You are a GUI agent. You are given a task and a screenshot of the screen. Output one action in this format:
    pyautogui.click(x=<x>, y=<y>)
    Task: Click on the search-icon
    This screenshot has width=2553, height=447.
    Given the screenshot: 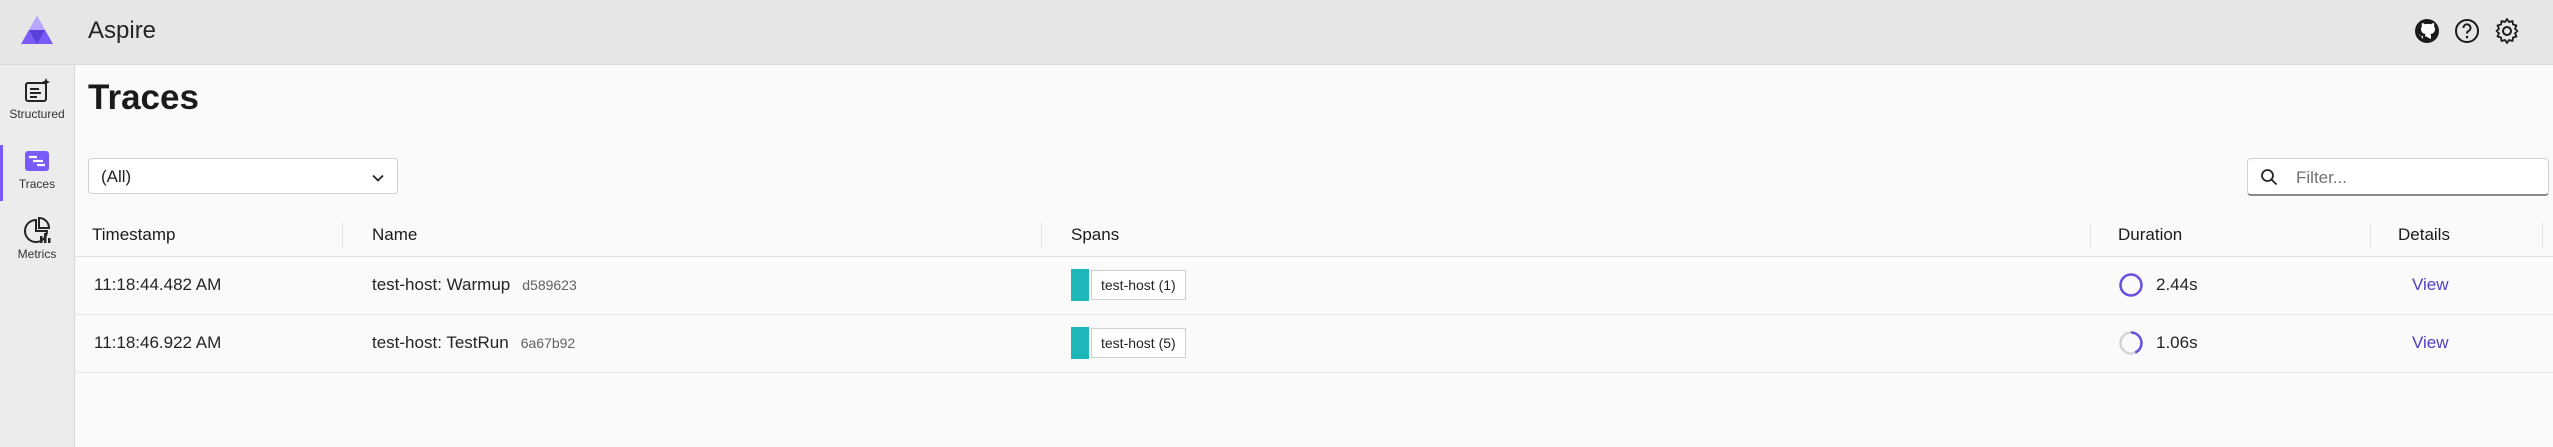 What is the action you would take?
    pyautogui.click(x=2269, y=177)
    